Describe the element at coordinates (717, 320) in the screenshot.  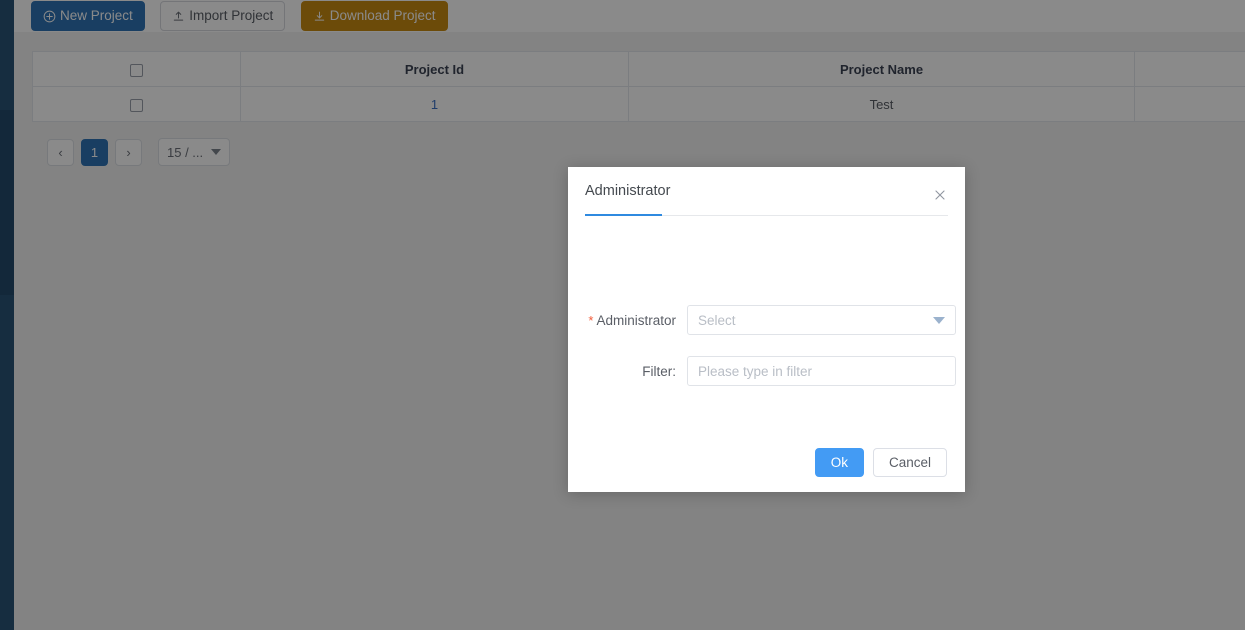
I see `administrator-select-placeholder: Select` at that location.